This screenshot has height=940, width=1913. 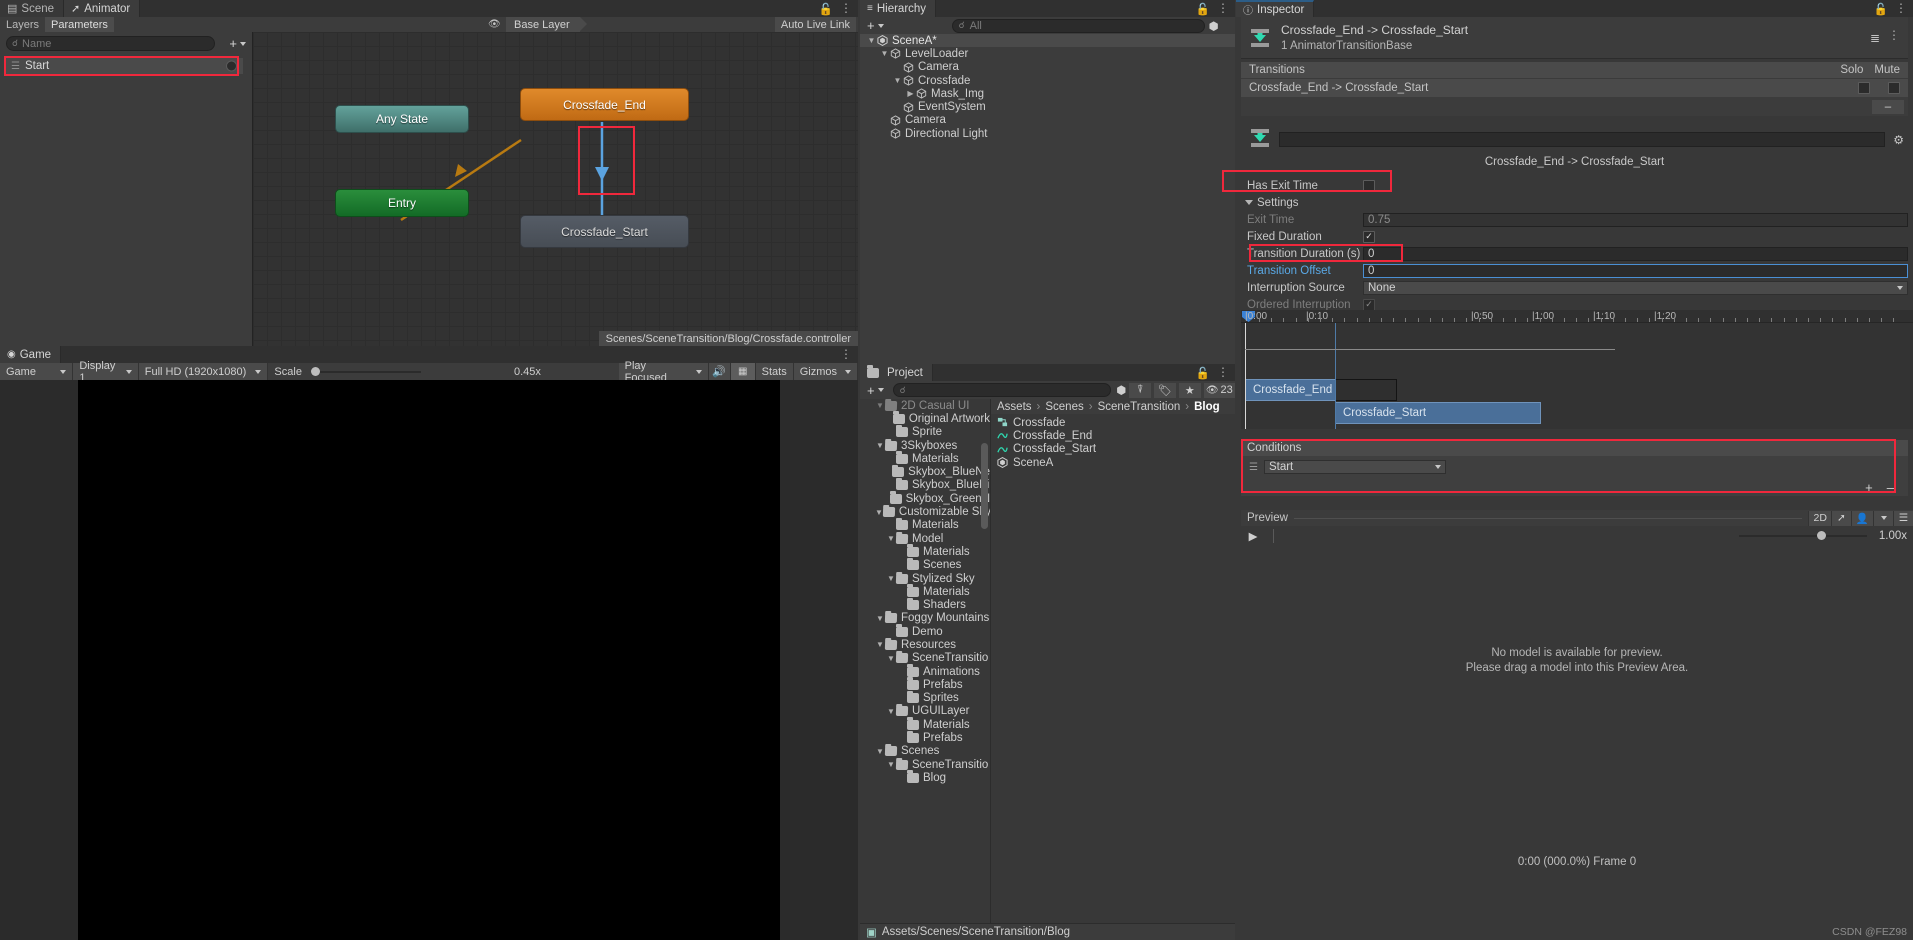 What do you see at coordinates (494, 24) in the screenshot?
I see `eye-icon: 👁` at bounding box center [494, 24].